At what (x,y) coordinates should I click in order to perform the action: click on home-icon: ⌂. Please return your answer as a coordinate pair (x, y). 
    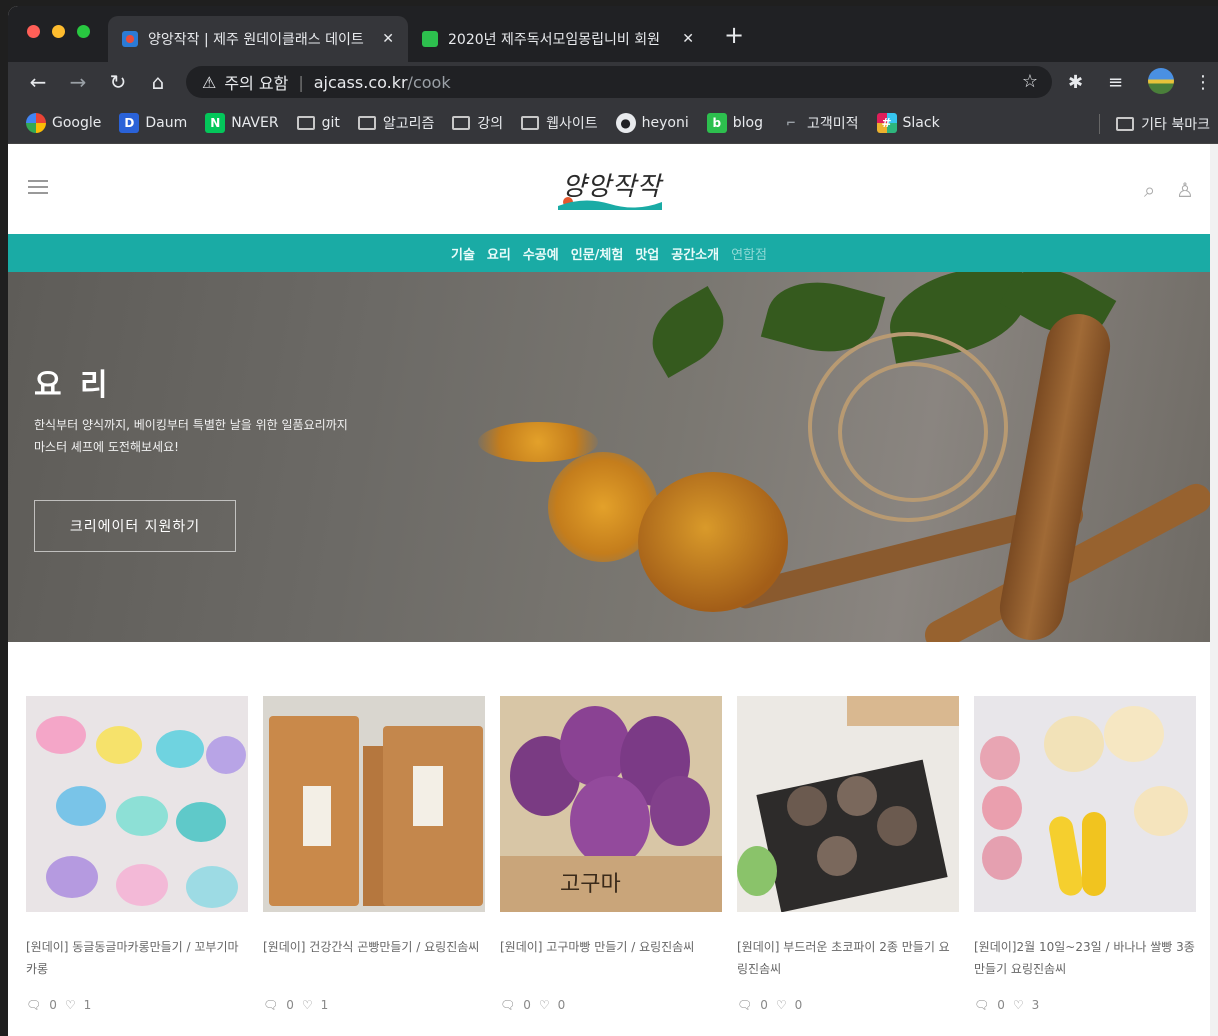
    Looking at the image, I should click on (158, 82).